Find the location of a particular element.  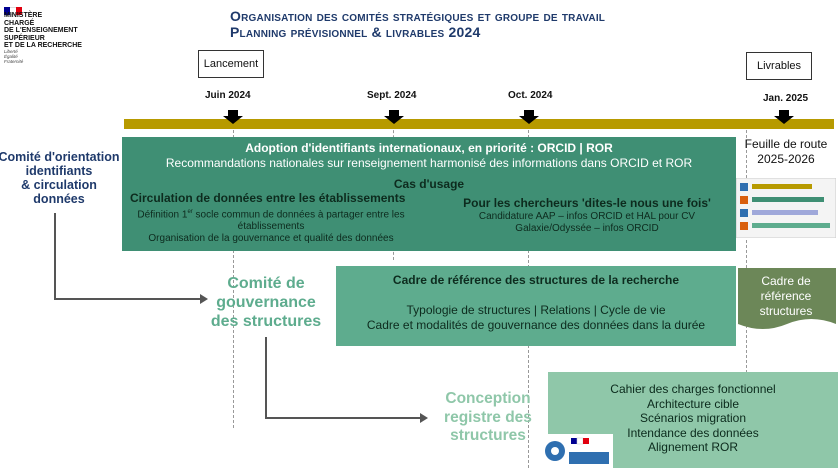

governance-label: Comité de gouvernance des structures is located at coordinates (266, 302).